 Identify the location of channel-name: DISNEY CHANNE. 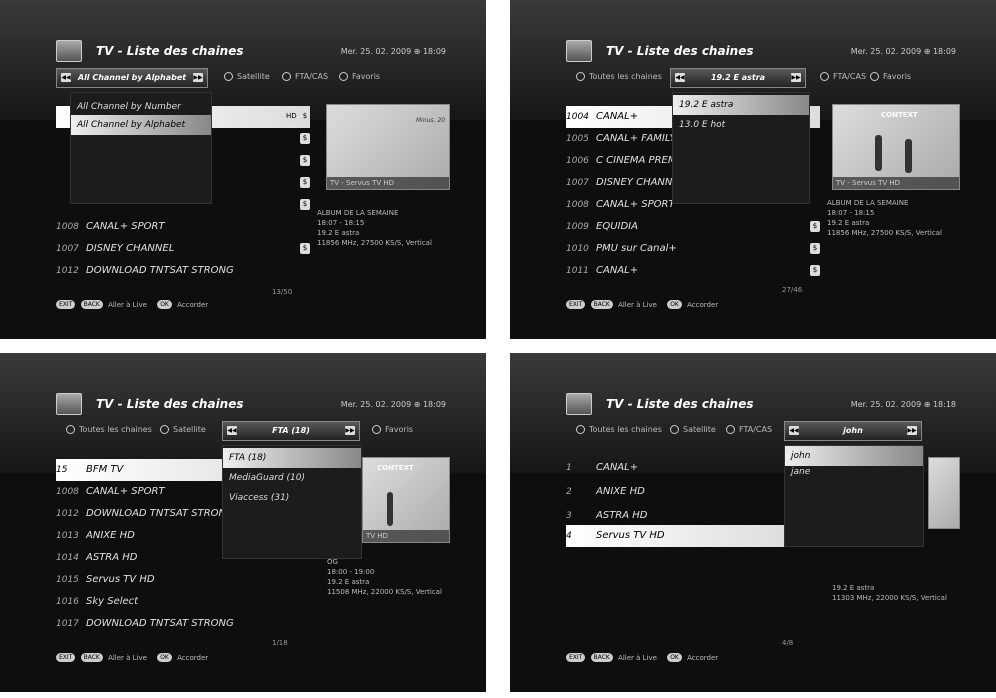
(637, 182).